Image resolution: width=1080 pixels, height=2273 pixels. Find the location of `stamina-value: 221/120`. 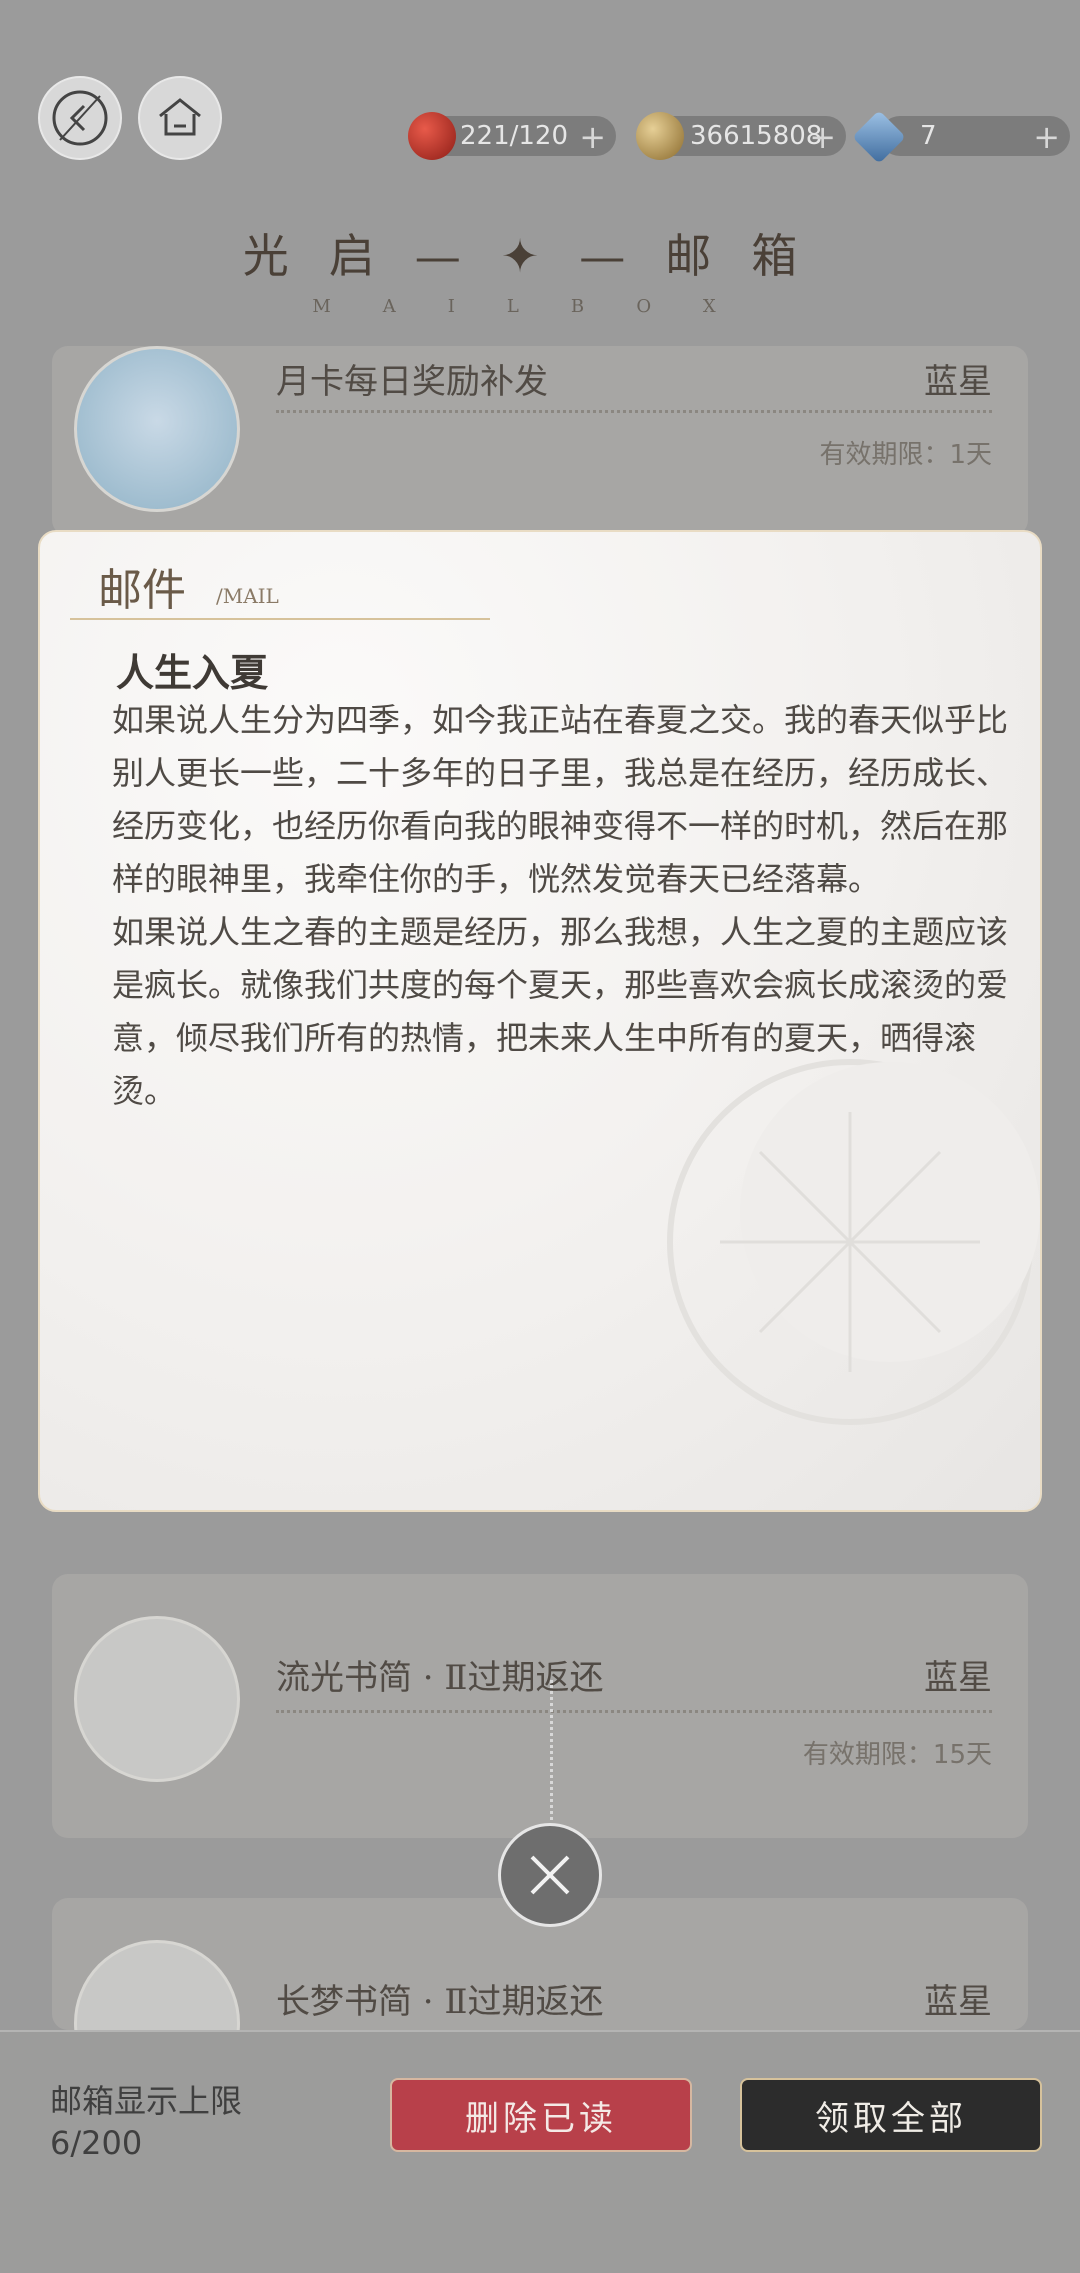

stamina-value: 221/120 is located at coordinates (514, 136).